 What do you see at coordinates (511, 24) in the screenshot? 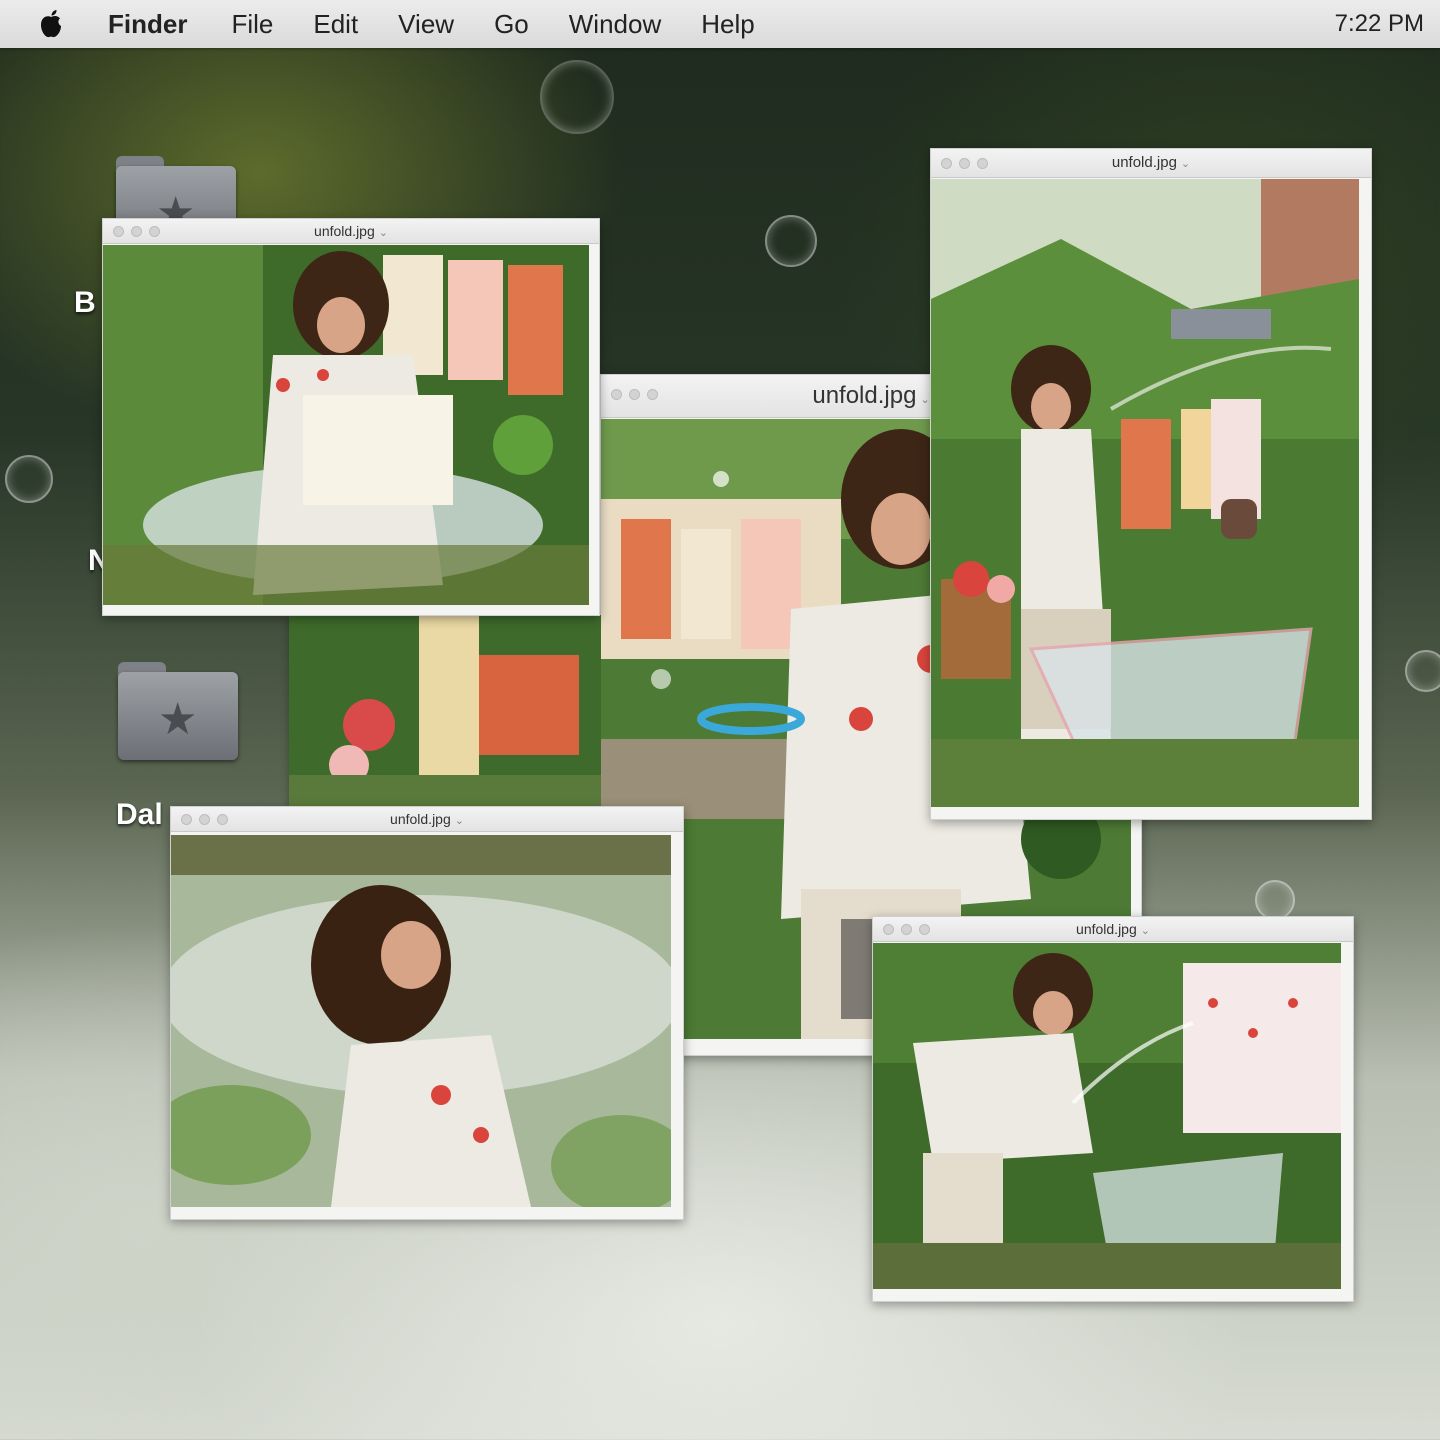
I see `menu-go: Go` at bounding box center [511, 24].